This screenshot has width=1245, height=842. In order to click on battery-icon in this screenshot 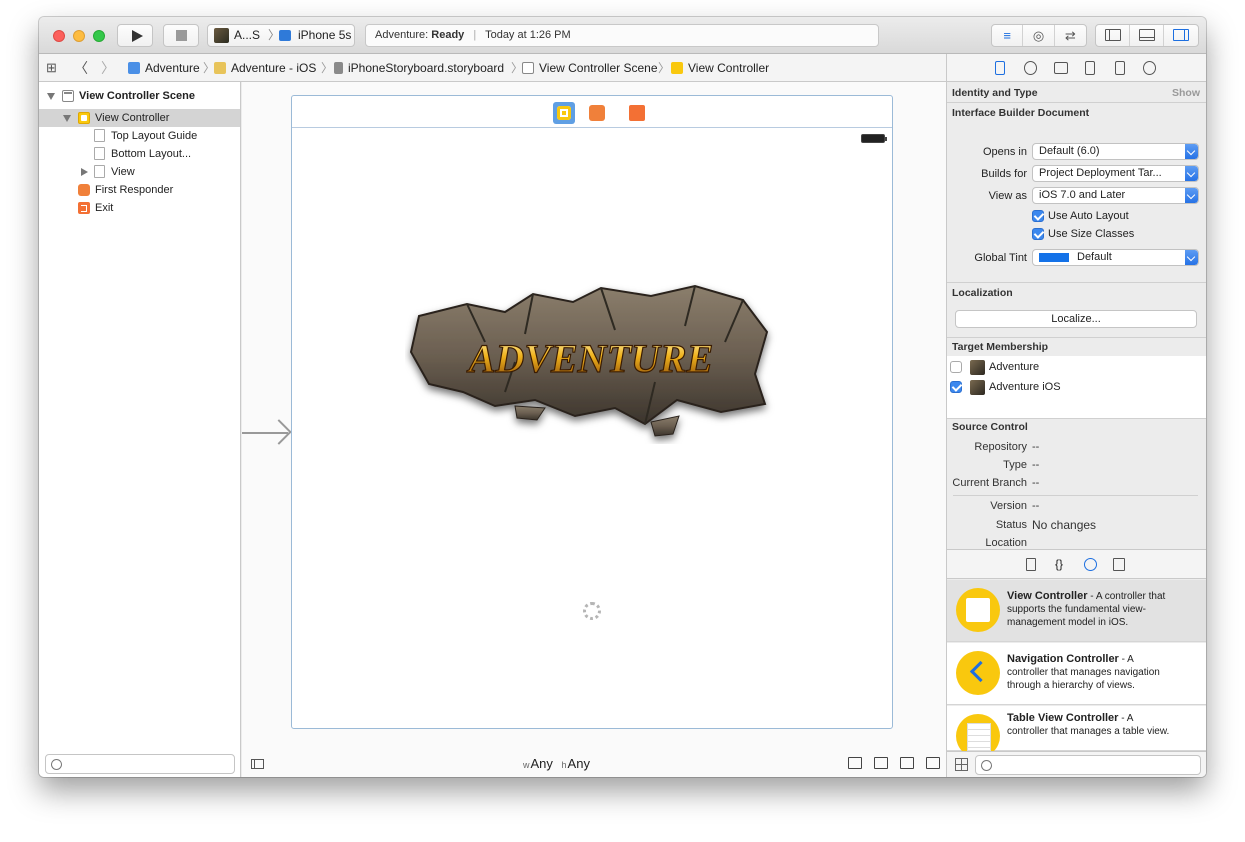, I will do `click(874, 138)`.